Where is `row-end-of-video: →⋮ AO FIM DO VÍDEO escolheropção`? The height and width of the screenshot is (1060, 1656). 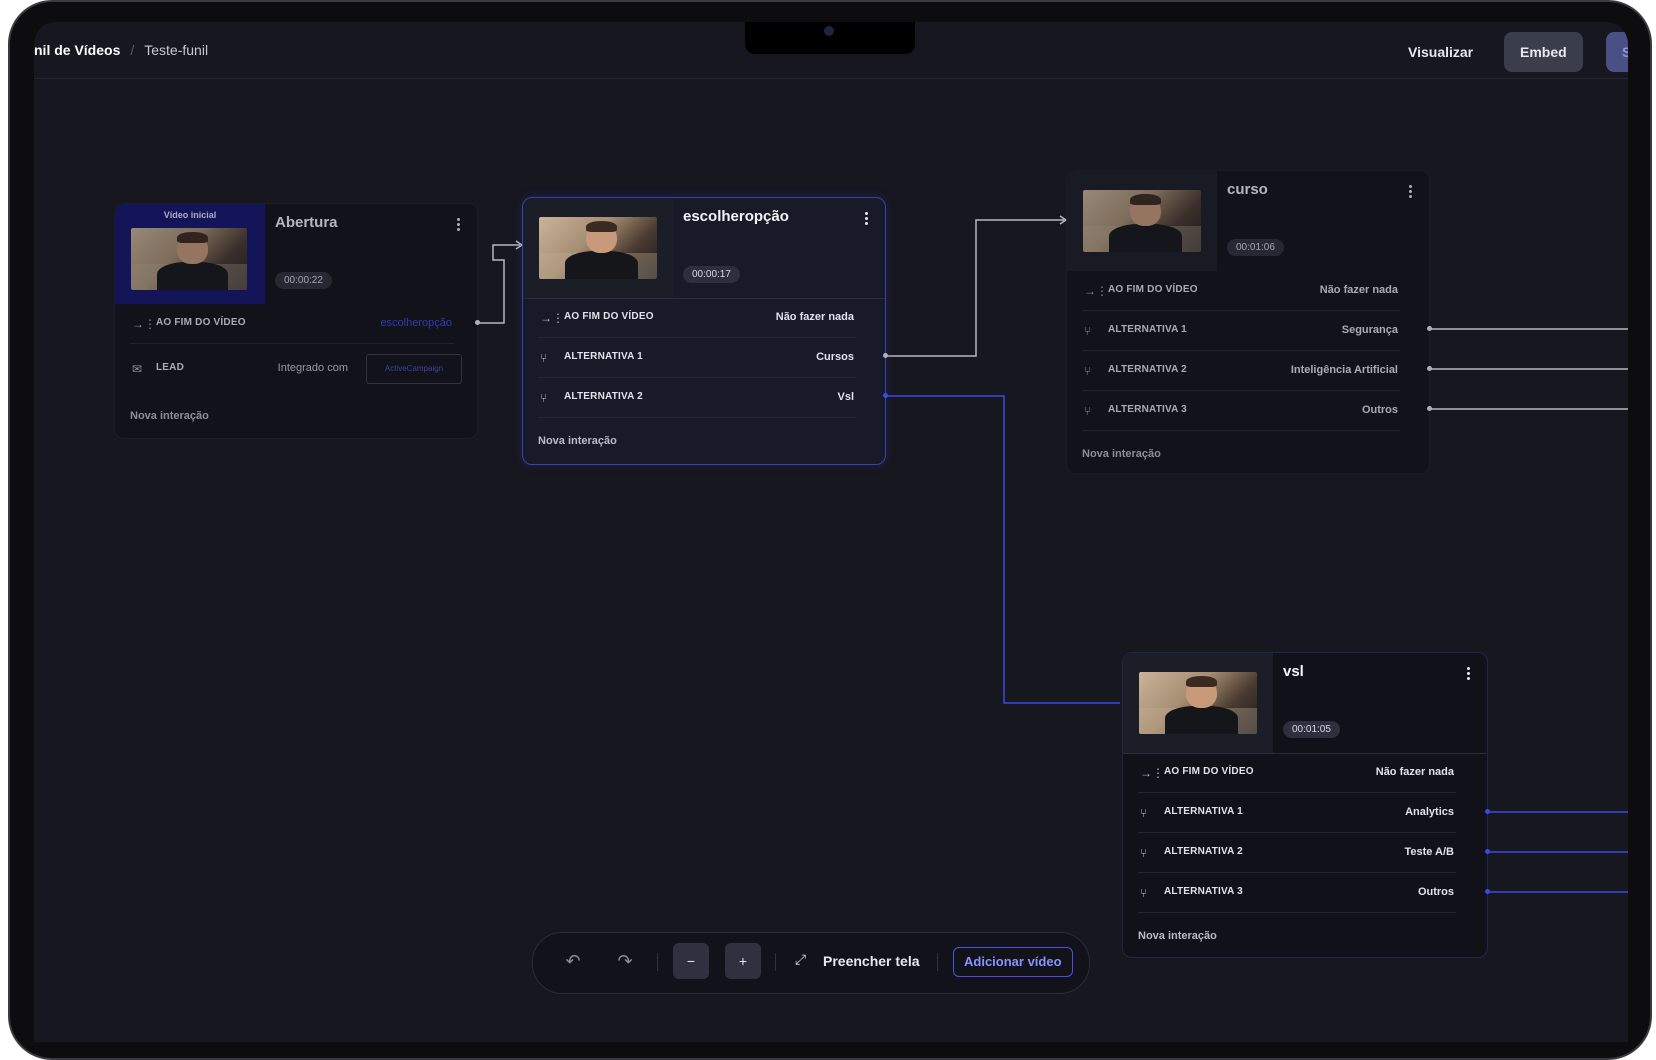 row-end-of-video: →⋮ AO FIM DO VÍDEO escolheropção is located at coordinates (292, 324).